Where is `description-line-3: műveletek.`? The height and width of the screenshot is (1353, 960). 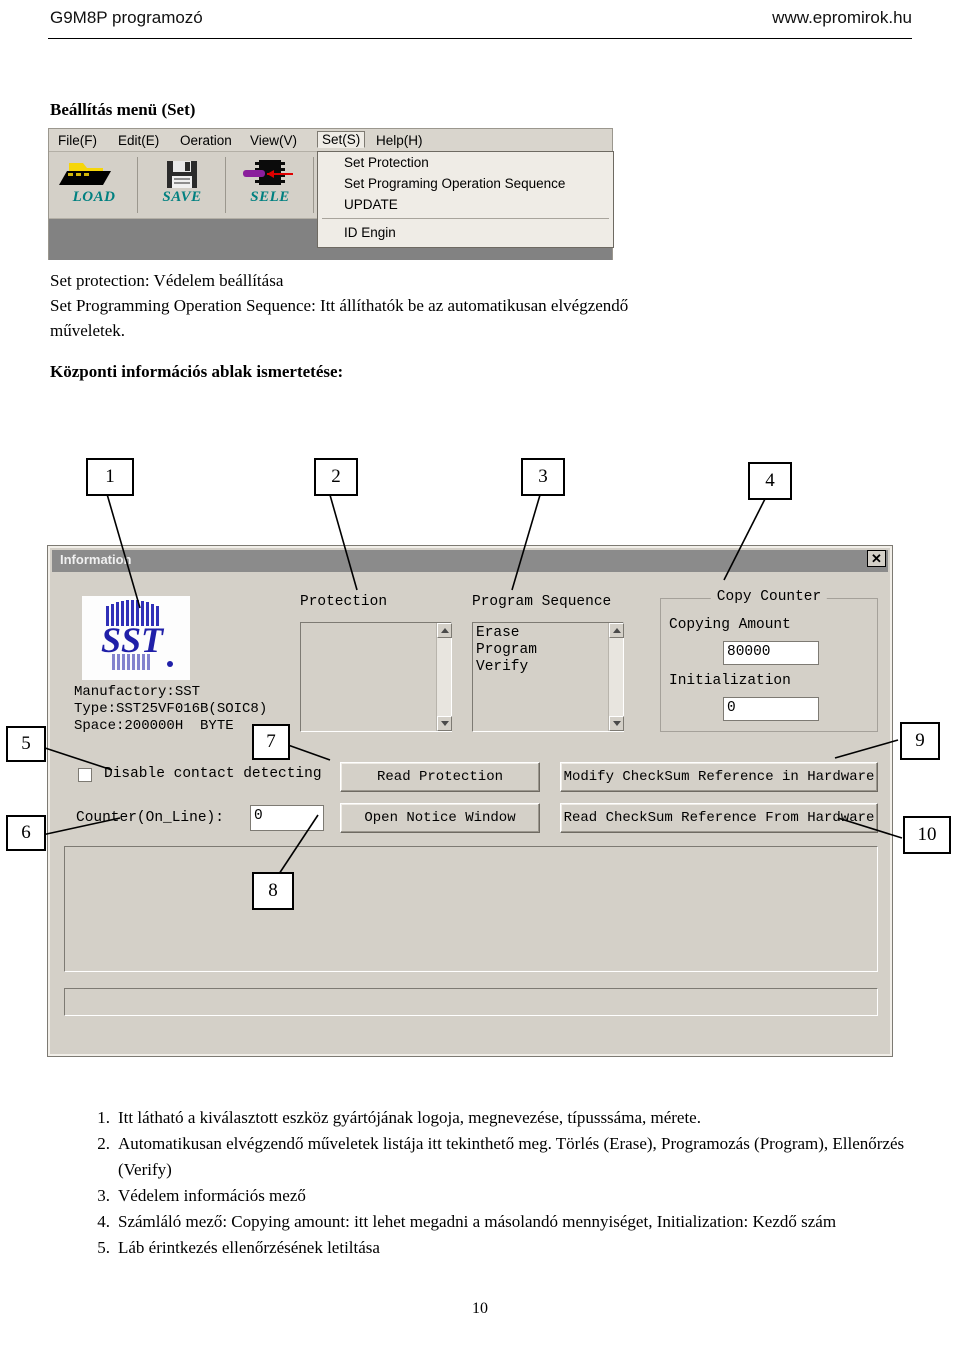 description-line-3: műveletek. is located at coordinates (88, 330).